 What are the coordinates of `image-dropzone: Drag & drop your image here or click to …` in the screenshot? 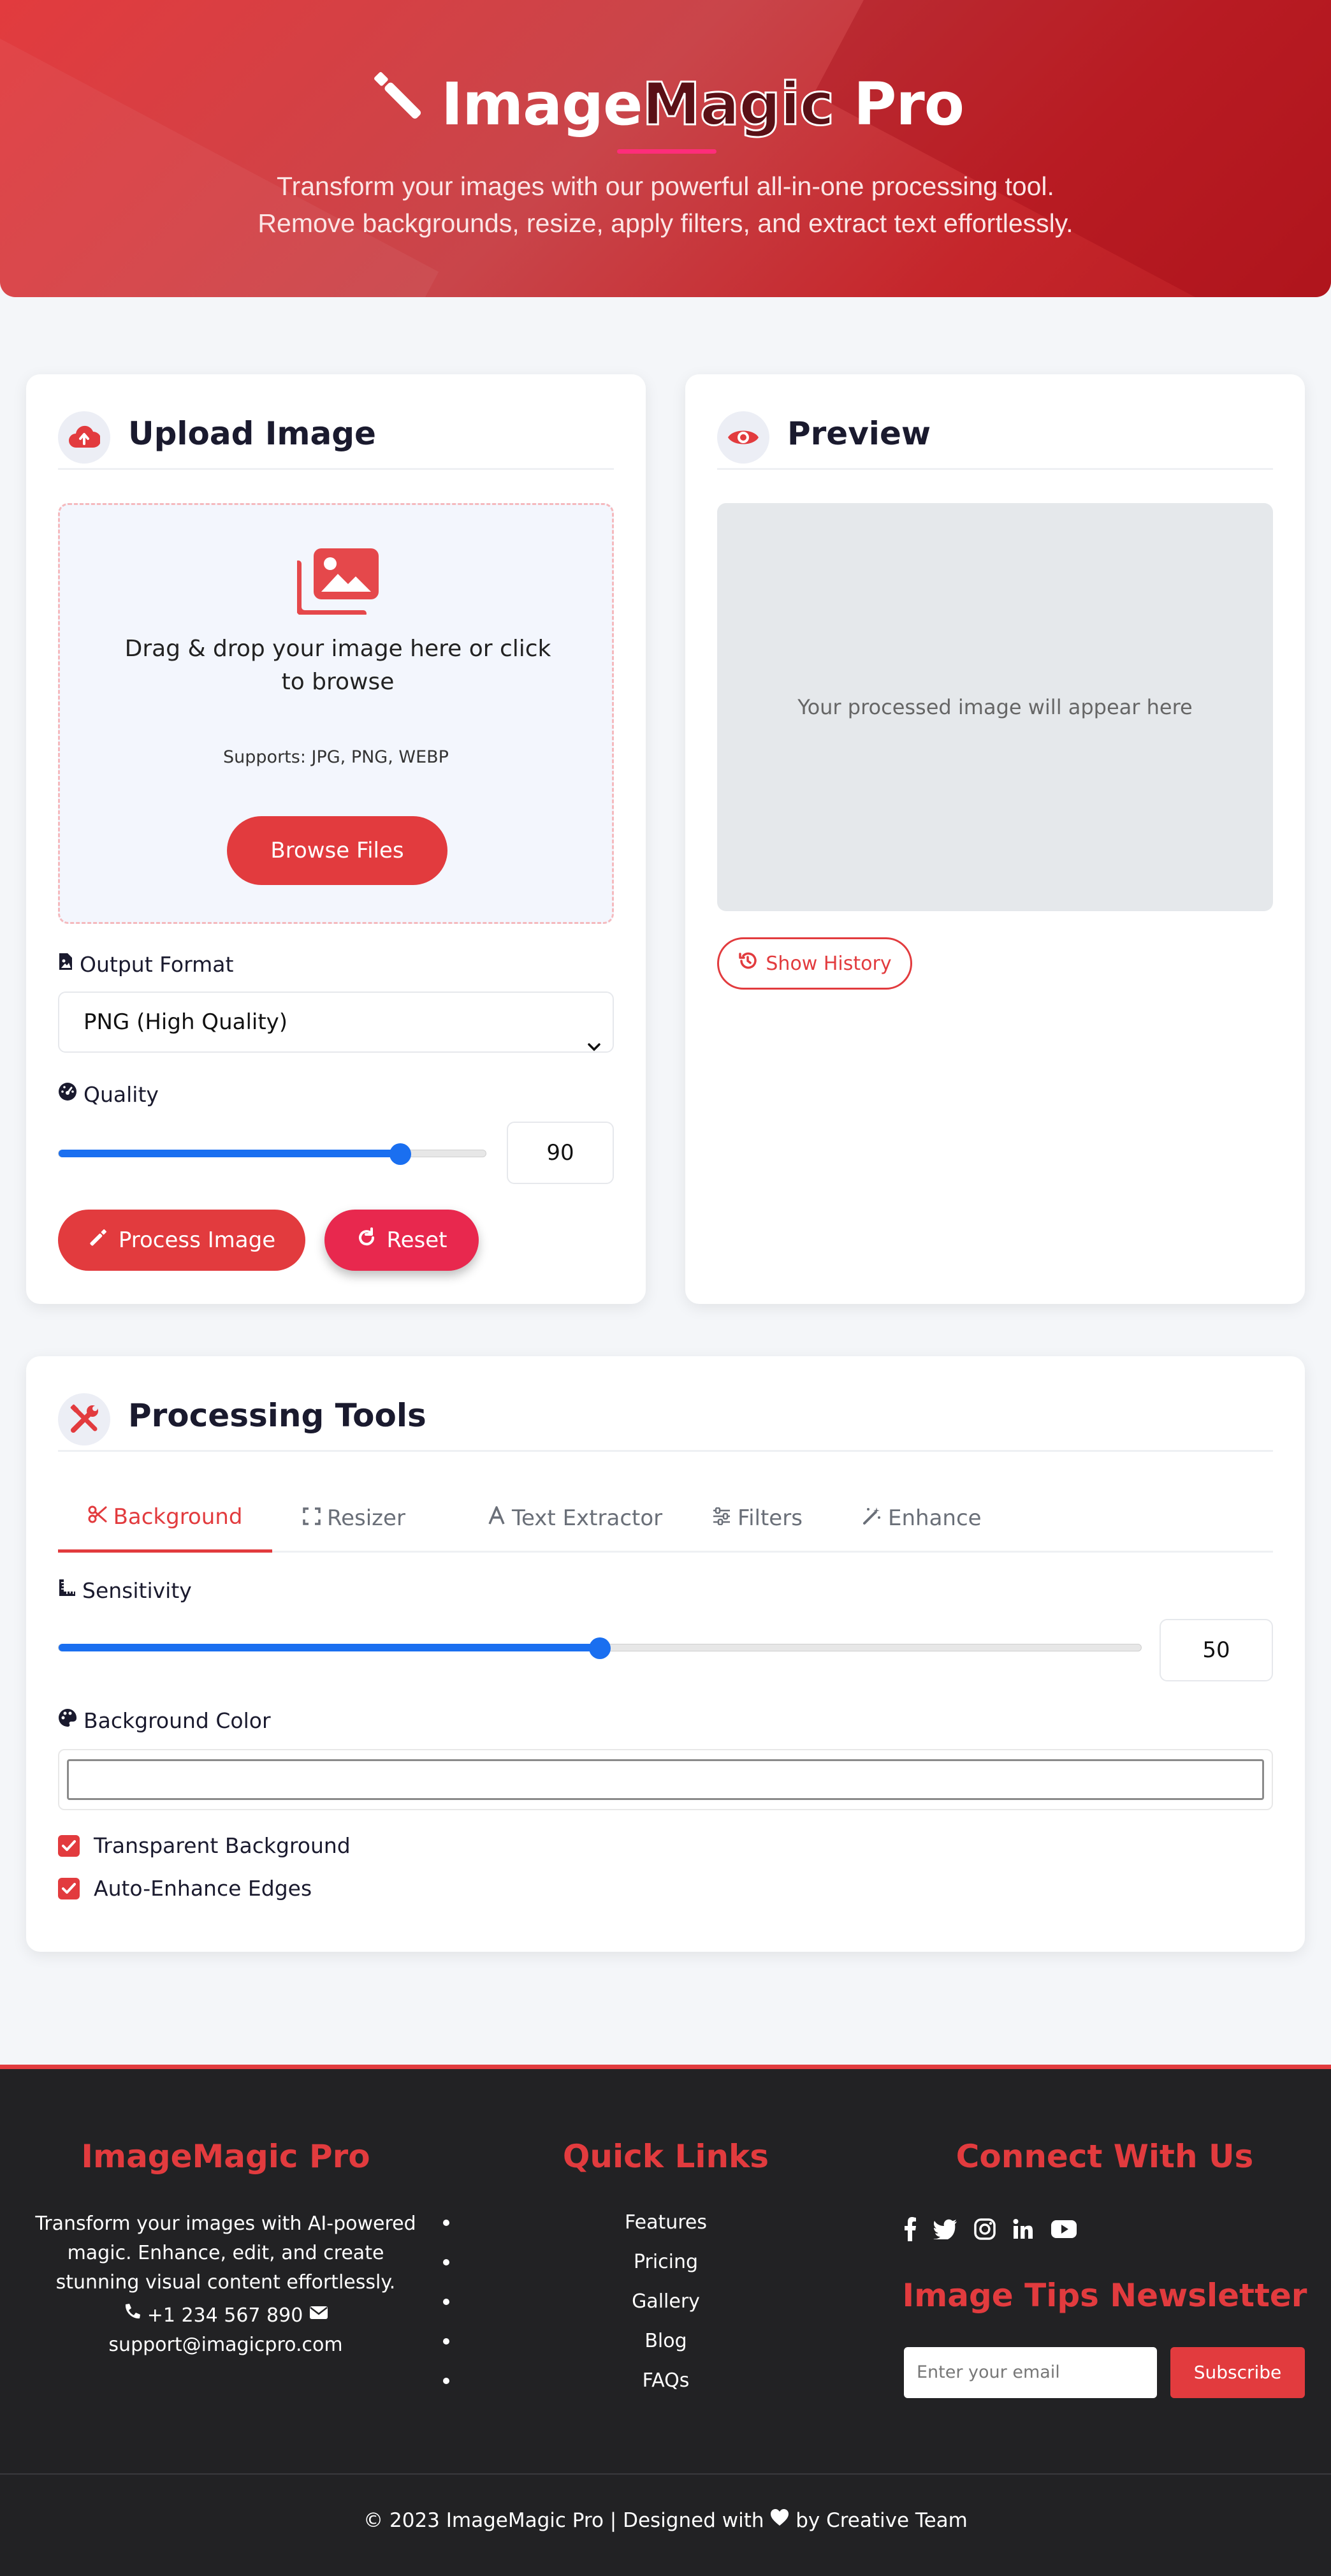 It's located at (336, 713).